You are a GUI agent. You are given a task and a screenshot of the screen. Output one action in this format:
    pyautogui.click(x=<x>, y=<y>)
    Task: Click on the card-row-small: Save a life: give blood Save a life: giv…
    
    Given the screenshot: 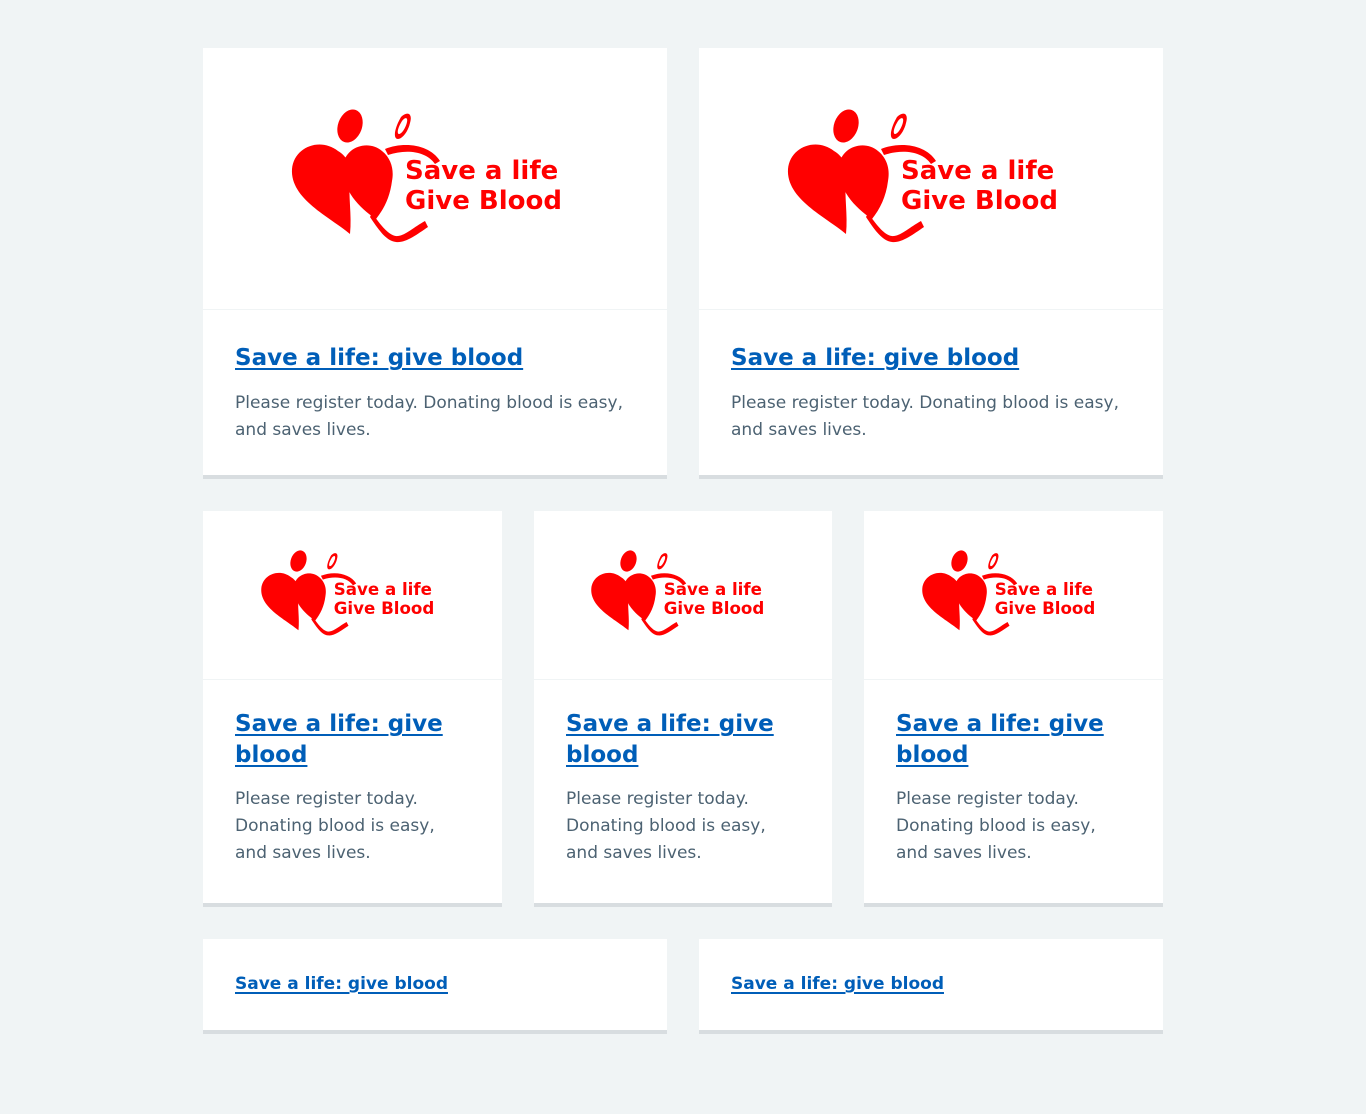 What is the action you would take?
    pyautogui.click(x=683, y=986)
    